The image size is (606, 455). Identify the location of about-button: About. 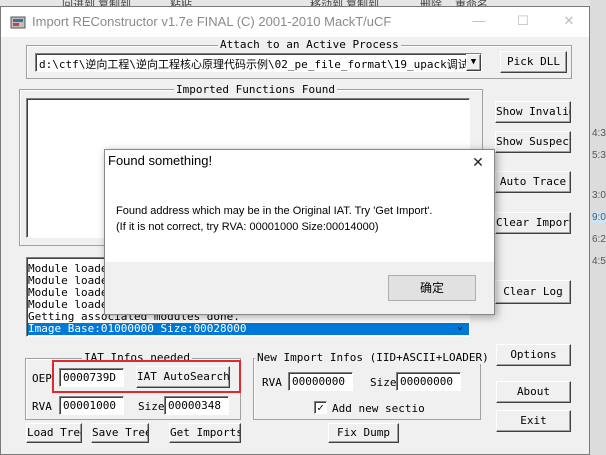
(533, 392).